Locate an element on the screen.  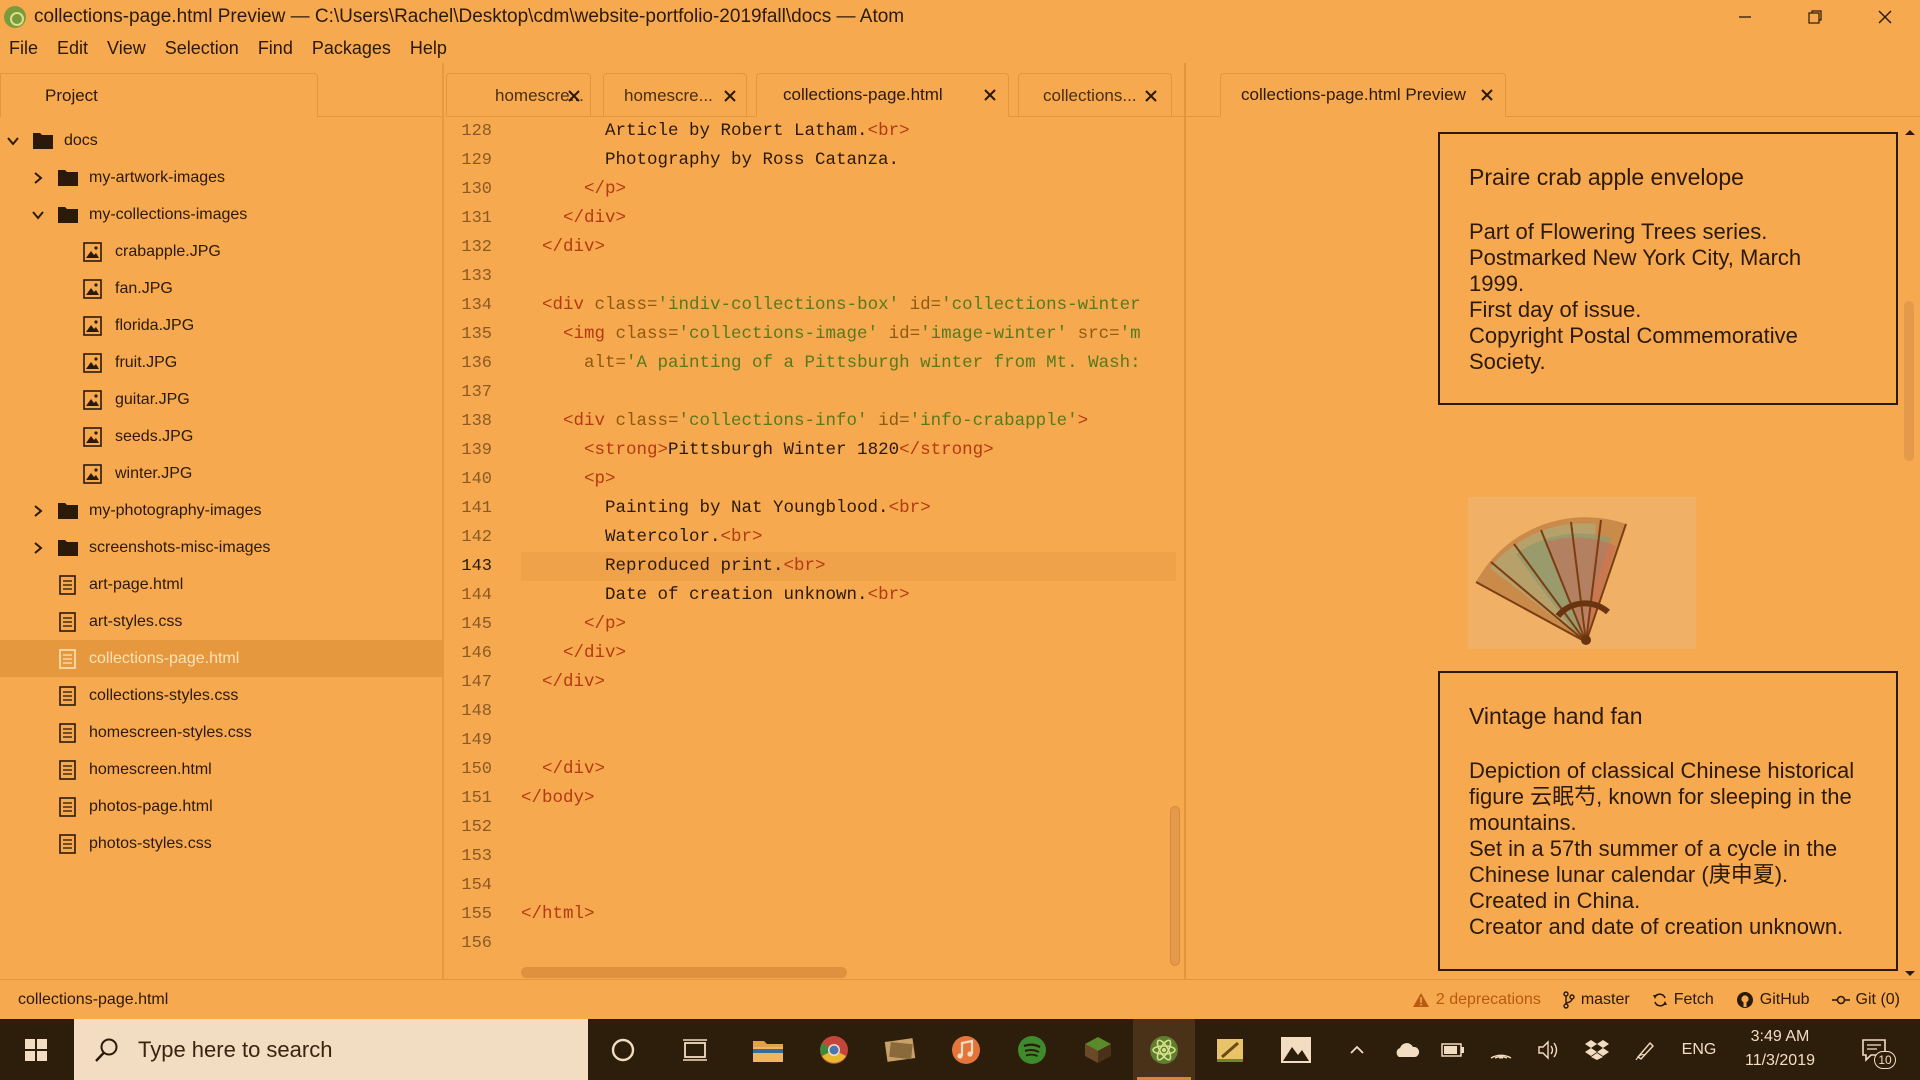
tree-item-crabapple-jpg: crabapple.JPG is located at coordinates (222, 251).